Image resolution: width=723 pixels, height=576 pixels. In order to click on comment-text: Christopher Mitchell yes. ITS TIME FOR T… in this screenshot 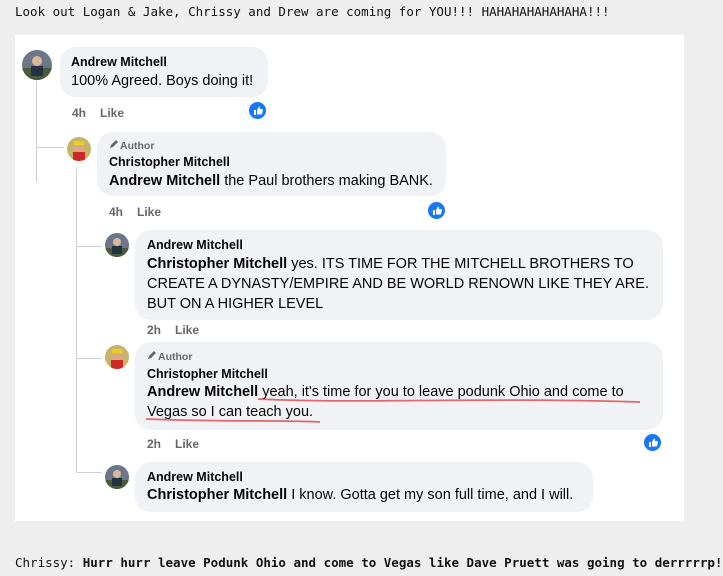, I will do `click(398, 284)`.